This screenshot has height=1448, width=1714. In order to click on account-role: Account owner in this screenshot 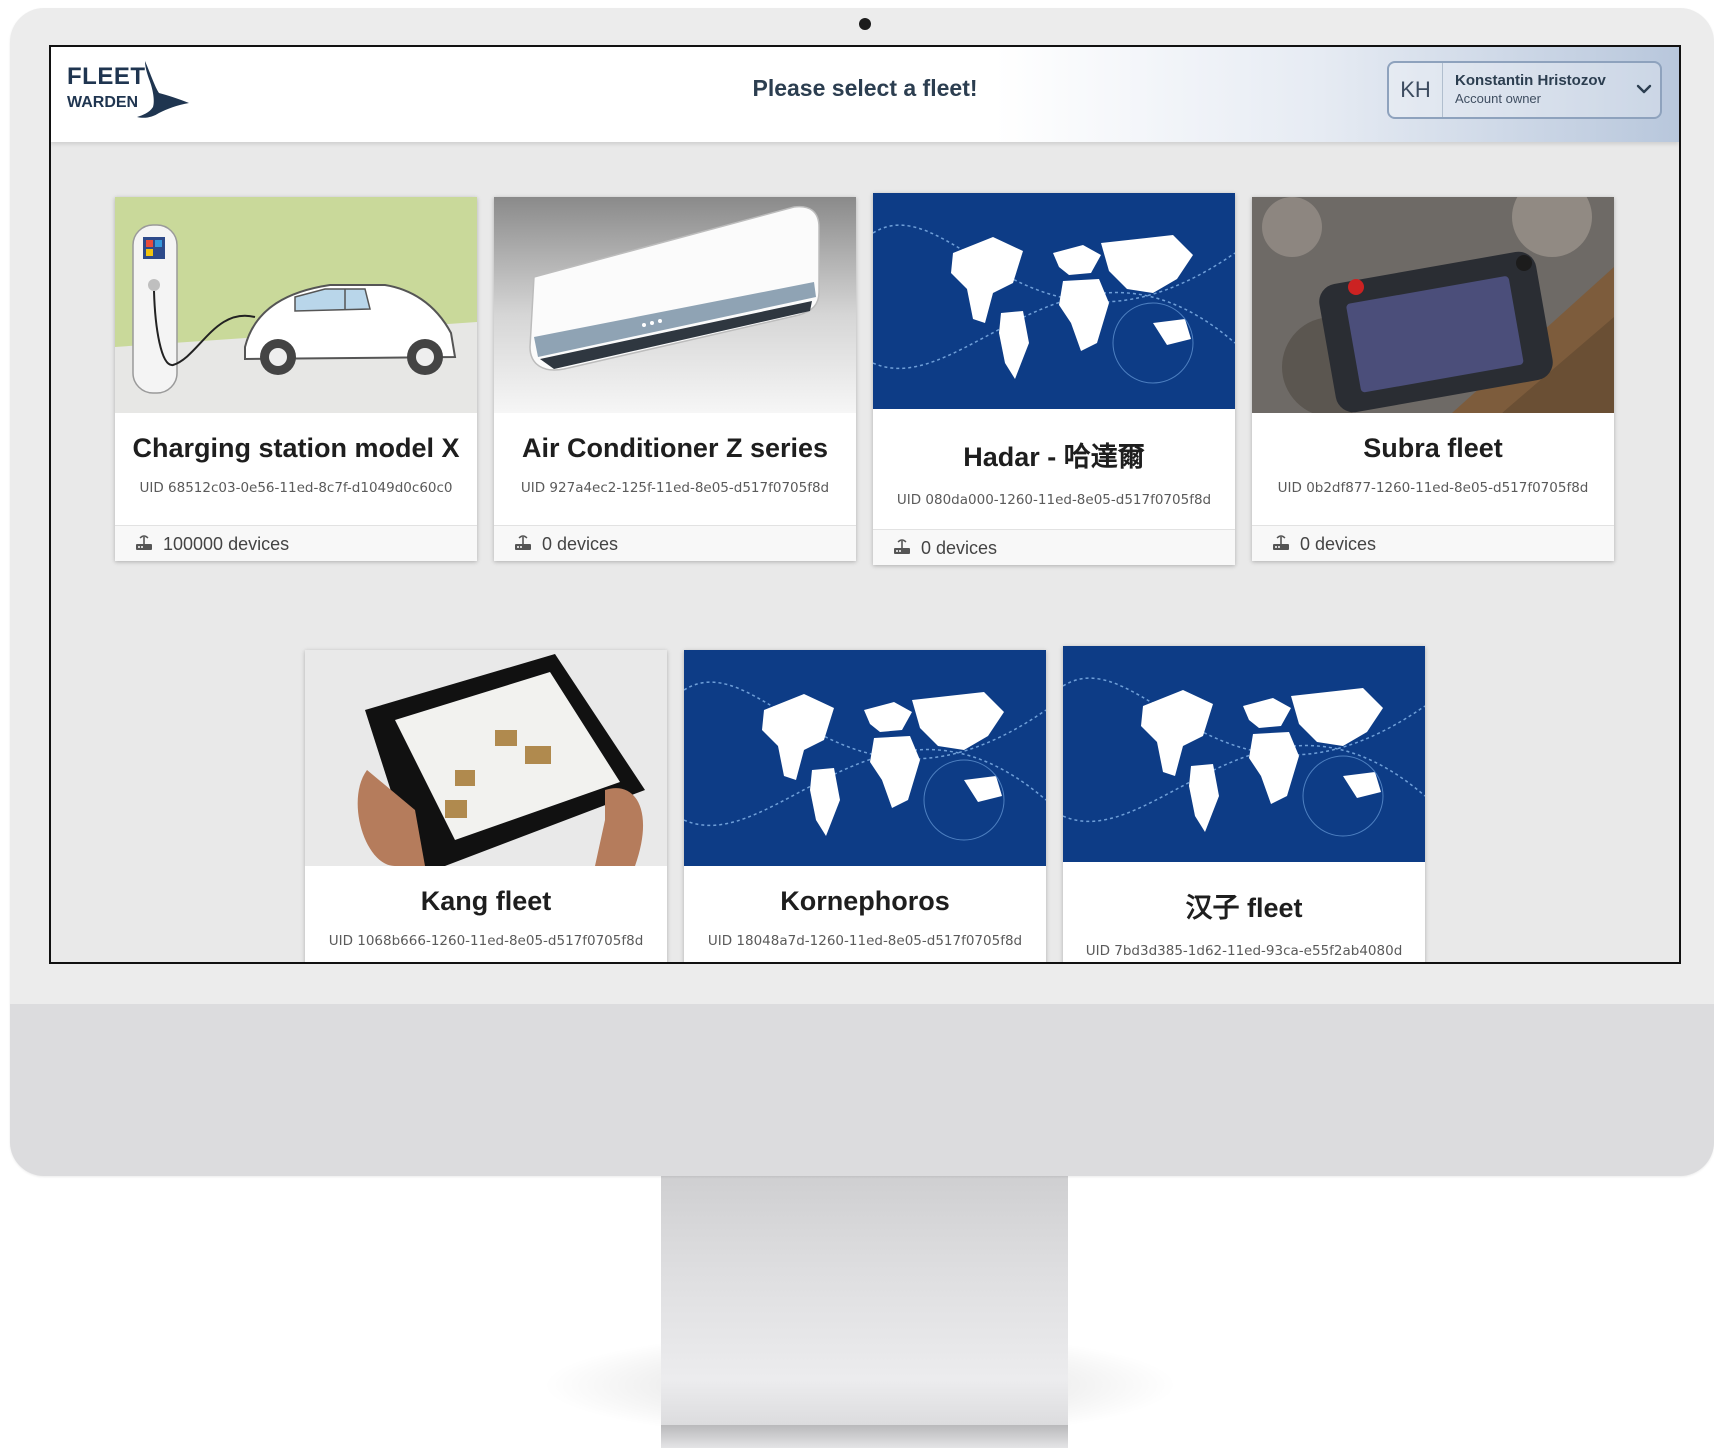, I will do `click(1498, 98)`.